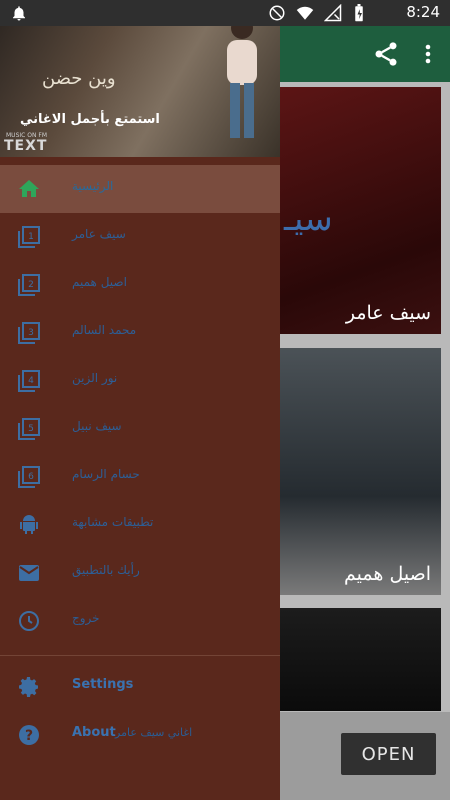 The height and width of the screenshot is (800, 450). I want to click on drawer-item-feedback: رأيك بالتطبيق, so click(140, 573).